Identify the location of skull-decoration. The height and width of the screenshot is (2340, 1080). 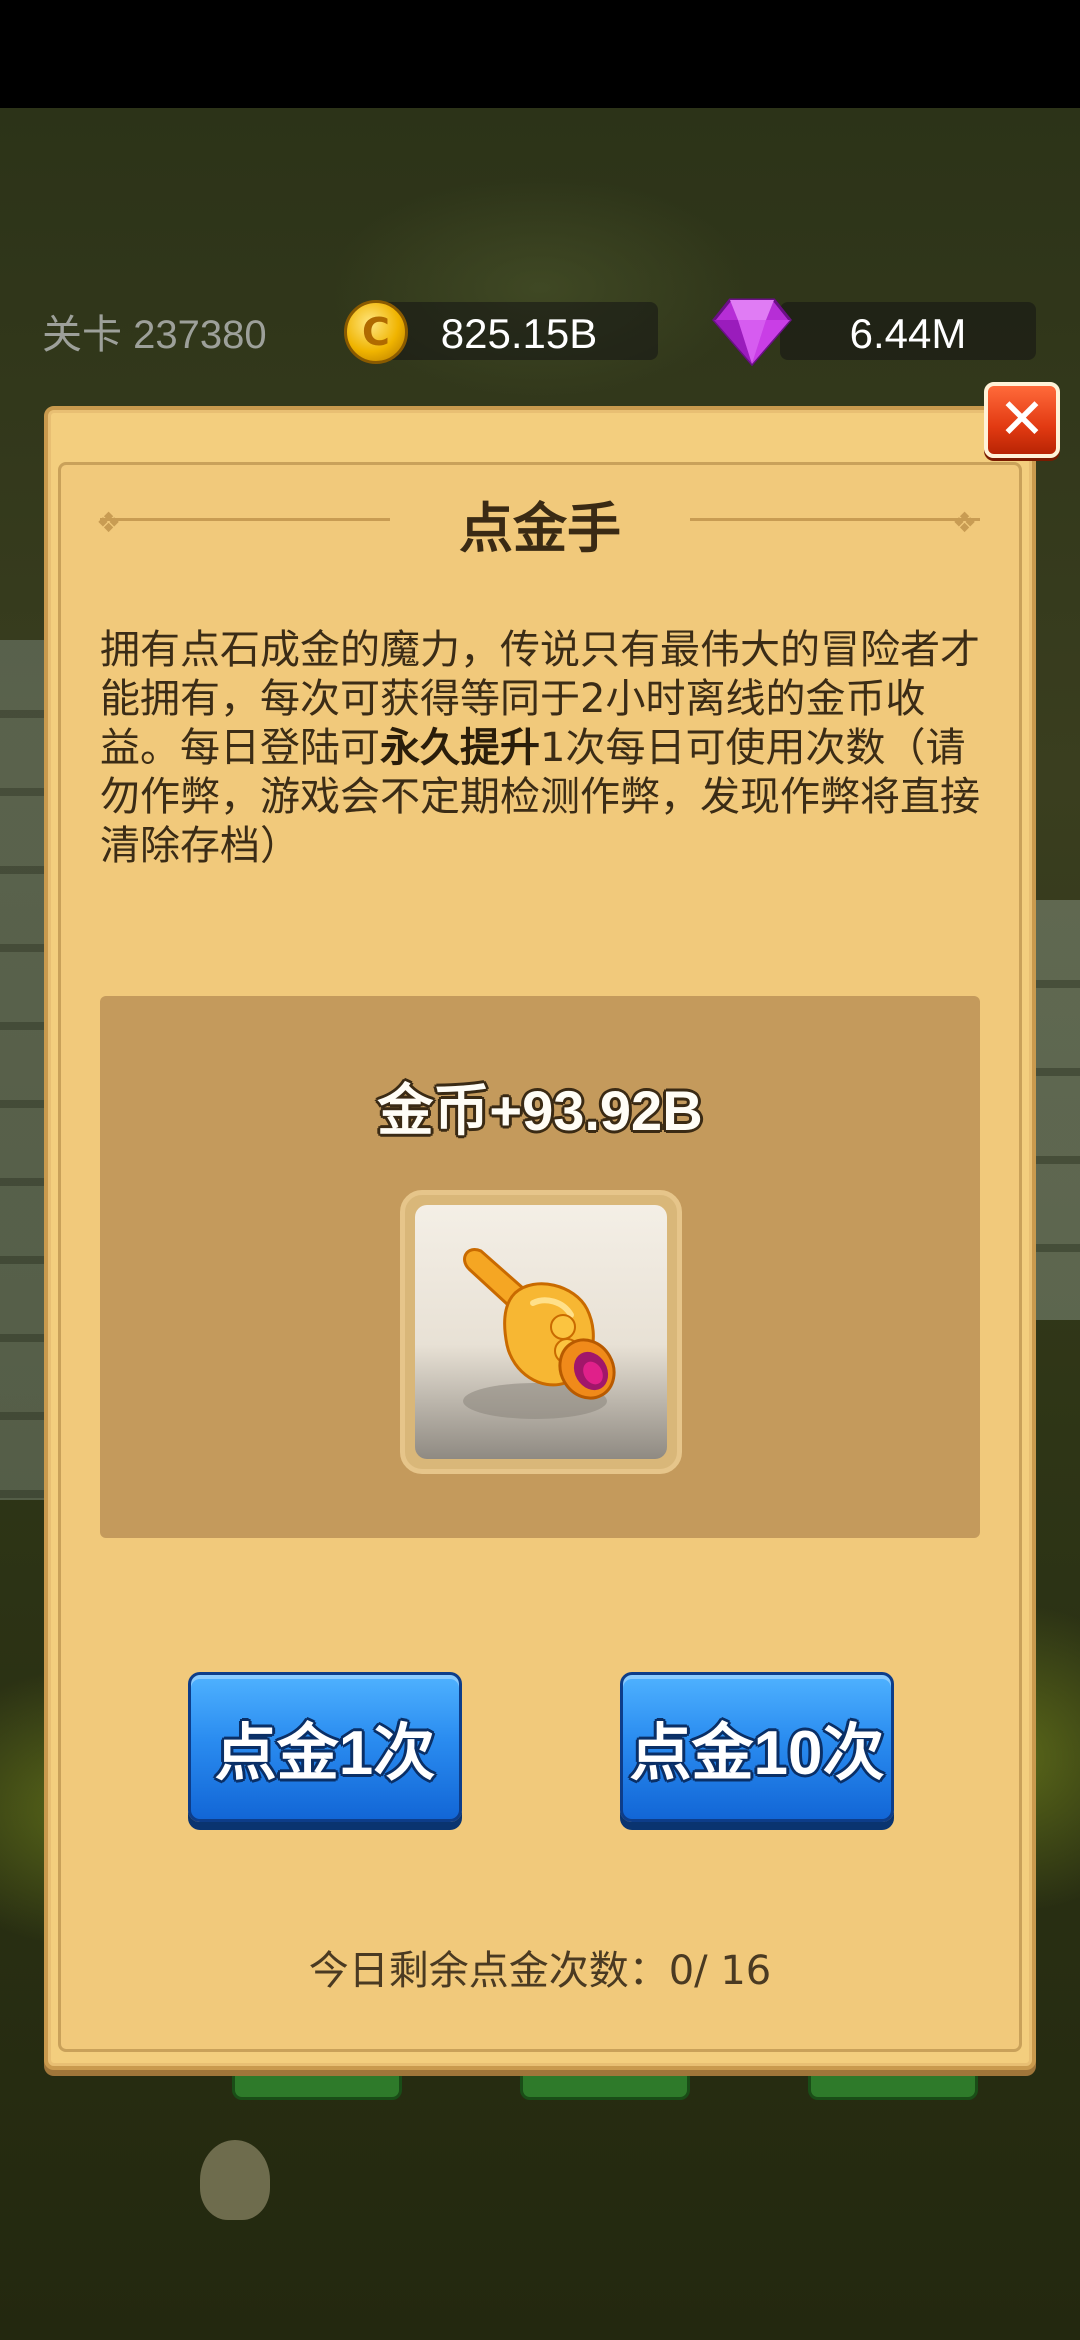
(235, 2180).